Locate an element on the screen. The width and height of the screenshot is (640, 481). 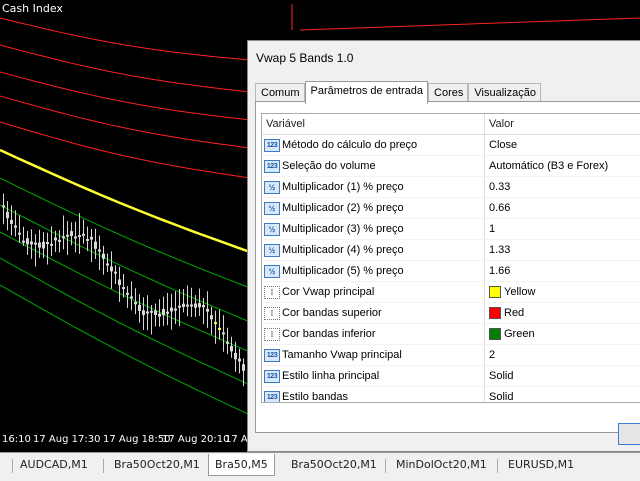
parameter-name: Estilo linha principal is located at coordinates (331, 376).